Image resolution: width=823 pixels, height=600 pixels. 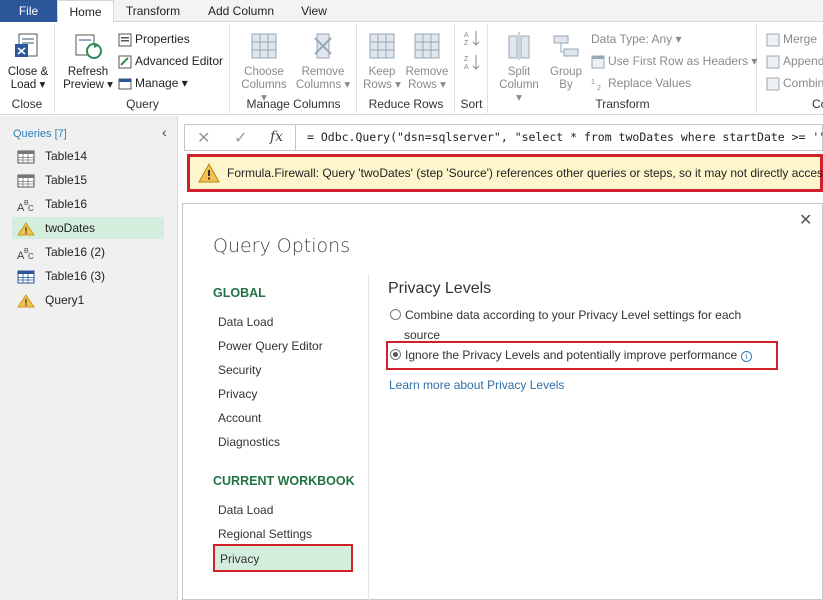 What do you see at coordinates (566, 46) in the screenshot?
I see `group-by-icon` at bounding box center [566, 46].